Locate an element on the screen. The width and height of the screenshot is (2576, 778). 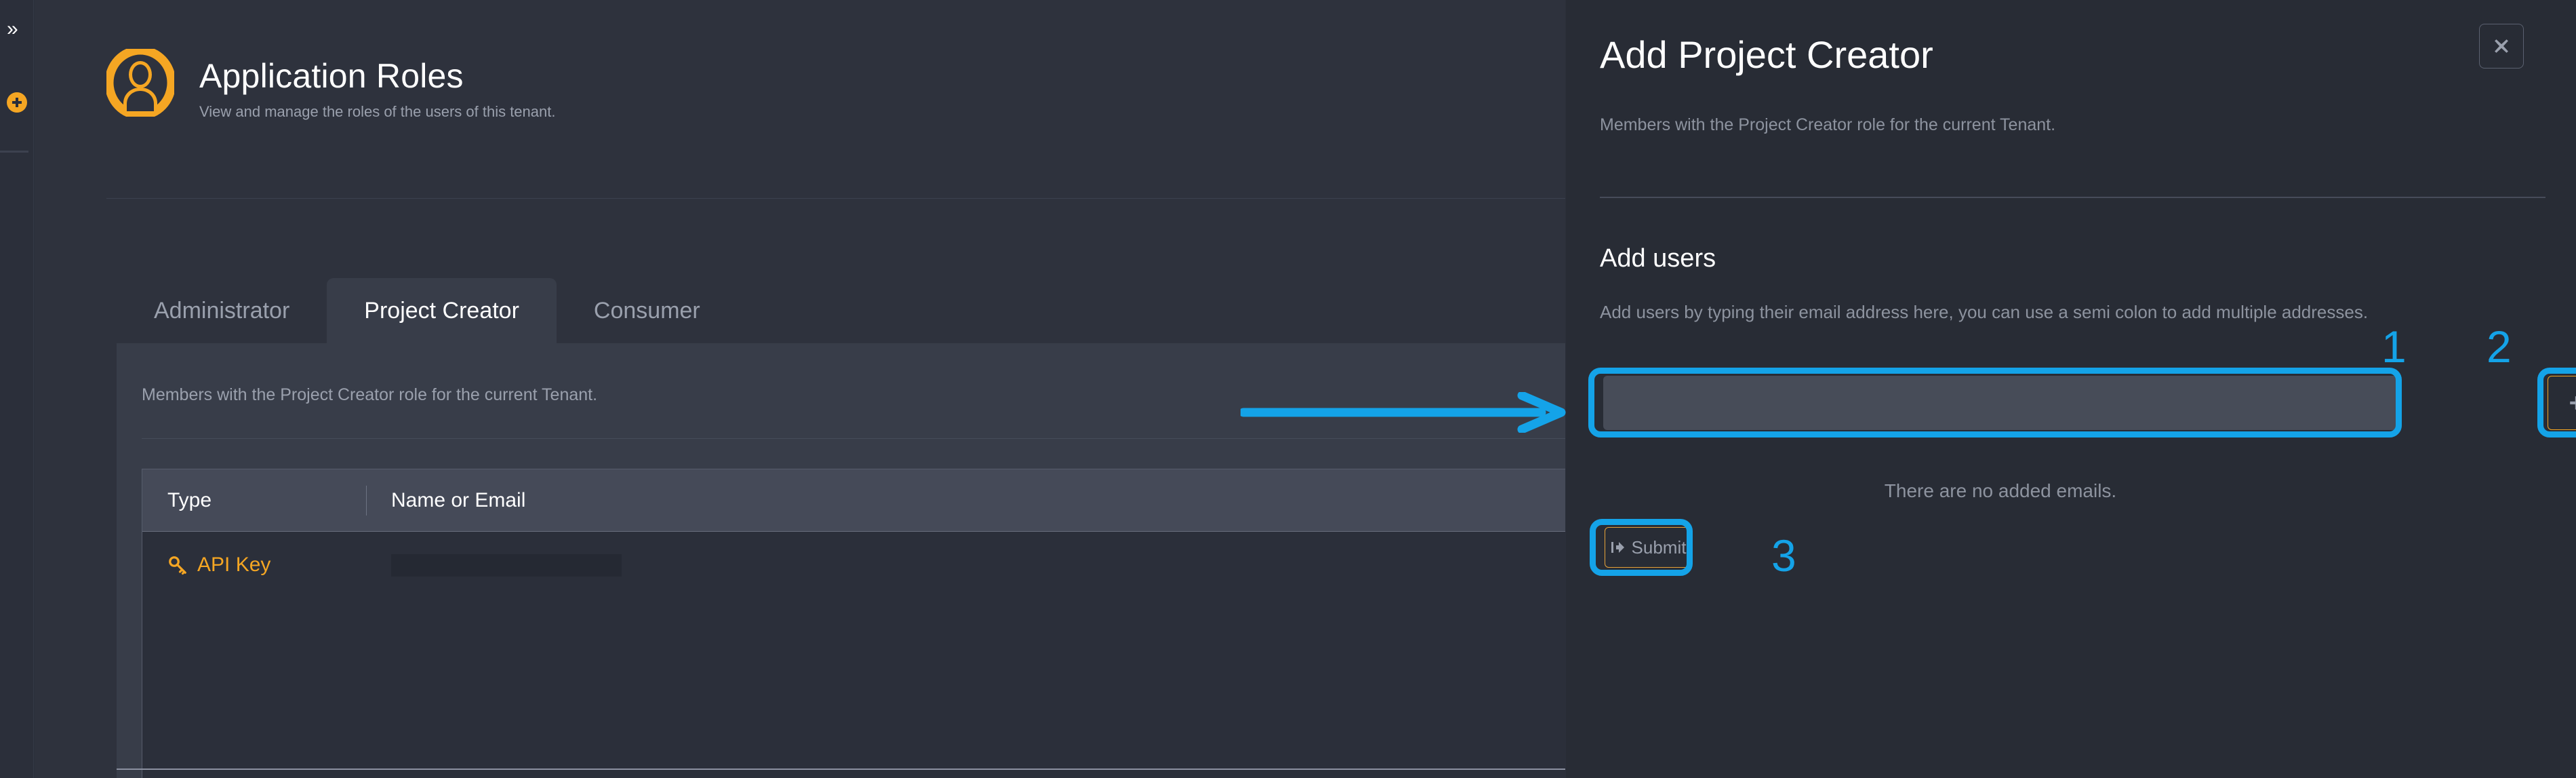
submit-button-label: Submit is located at coordinates (1659, 547).